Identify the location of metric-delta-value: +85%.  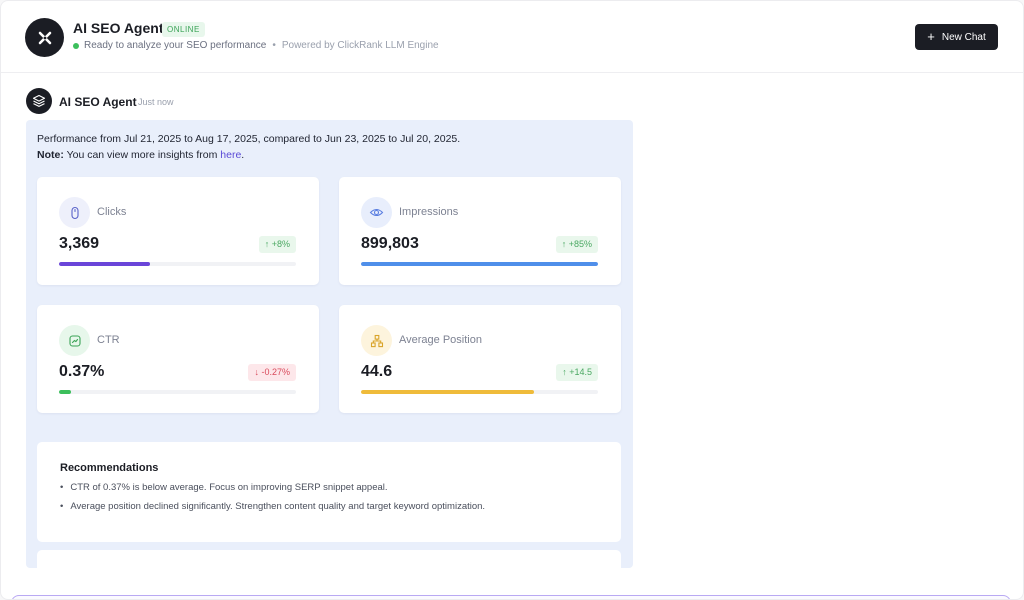
(580, 244).